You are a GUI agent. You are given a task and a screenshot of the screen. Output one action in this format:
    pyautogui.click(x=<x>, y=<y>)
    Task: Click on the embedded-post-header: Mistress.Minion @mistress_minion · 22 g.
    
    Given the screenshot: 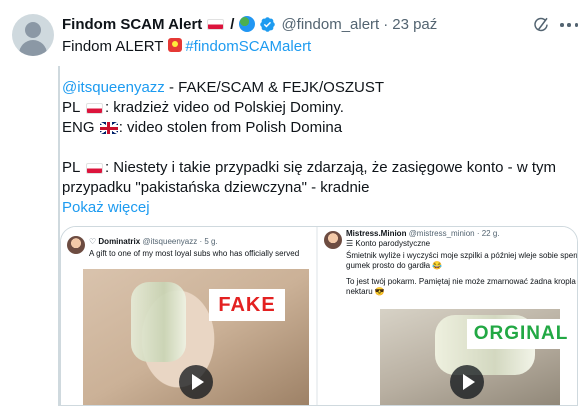 What is the action you would take?
    pyautogui.click(x=423, y=234)
    